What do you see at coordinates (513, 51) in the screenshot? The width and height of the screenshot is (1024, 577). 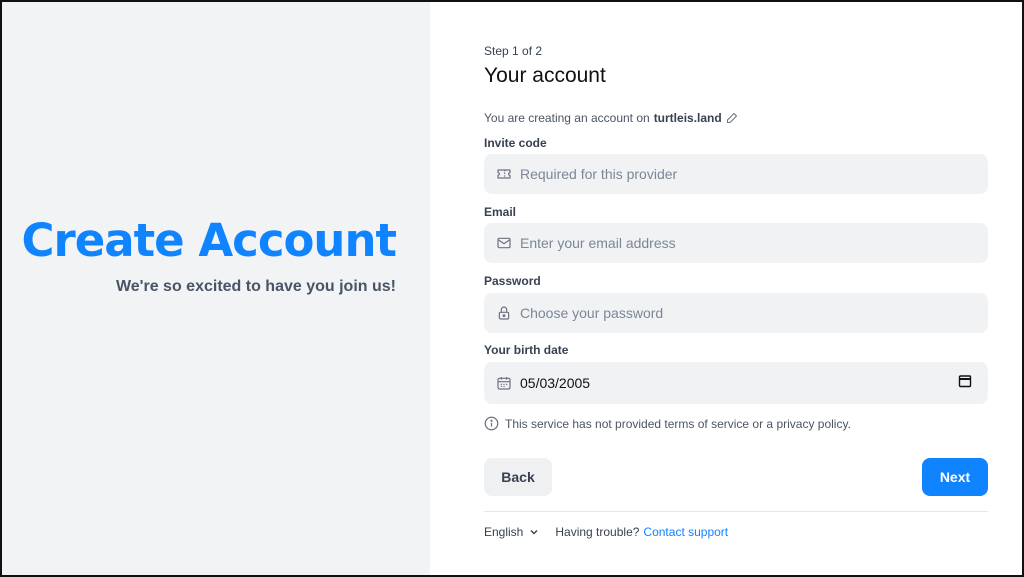 I see `step-indicator: Step 1 of 2` at bounding box center [513, 51].